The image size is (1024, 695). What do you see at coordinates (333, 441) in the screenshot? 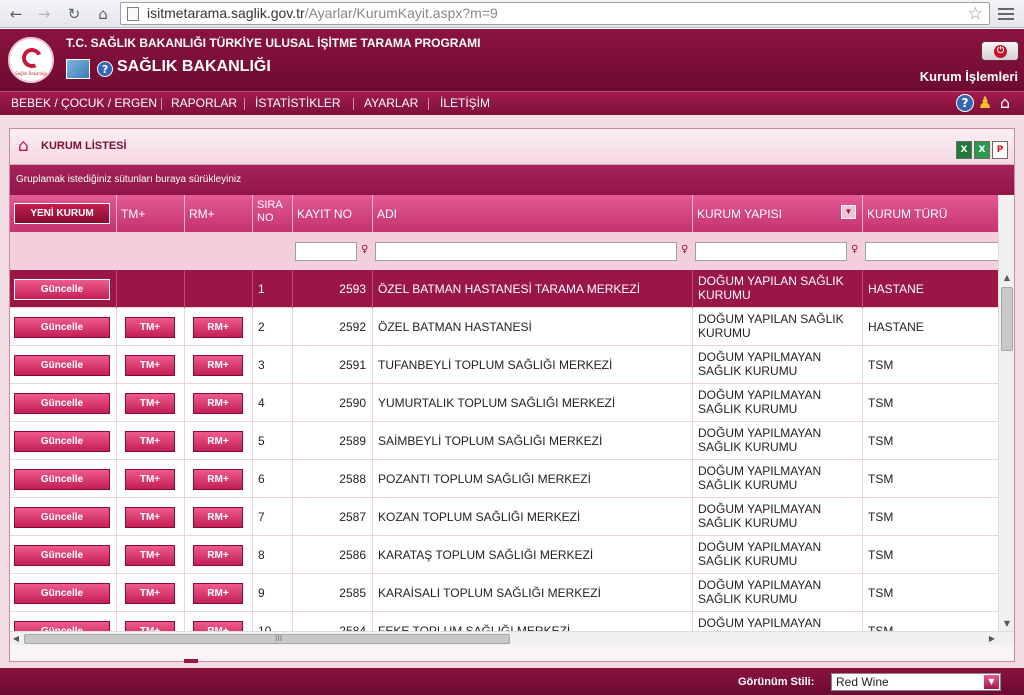
I see `cell-kayit-no: 2589` at bounding box center [333, 441].